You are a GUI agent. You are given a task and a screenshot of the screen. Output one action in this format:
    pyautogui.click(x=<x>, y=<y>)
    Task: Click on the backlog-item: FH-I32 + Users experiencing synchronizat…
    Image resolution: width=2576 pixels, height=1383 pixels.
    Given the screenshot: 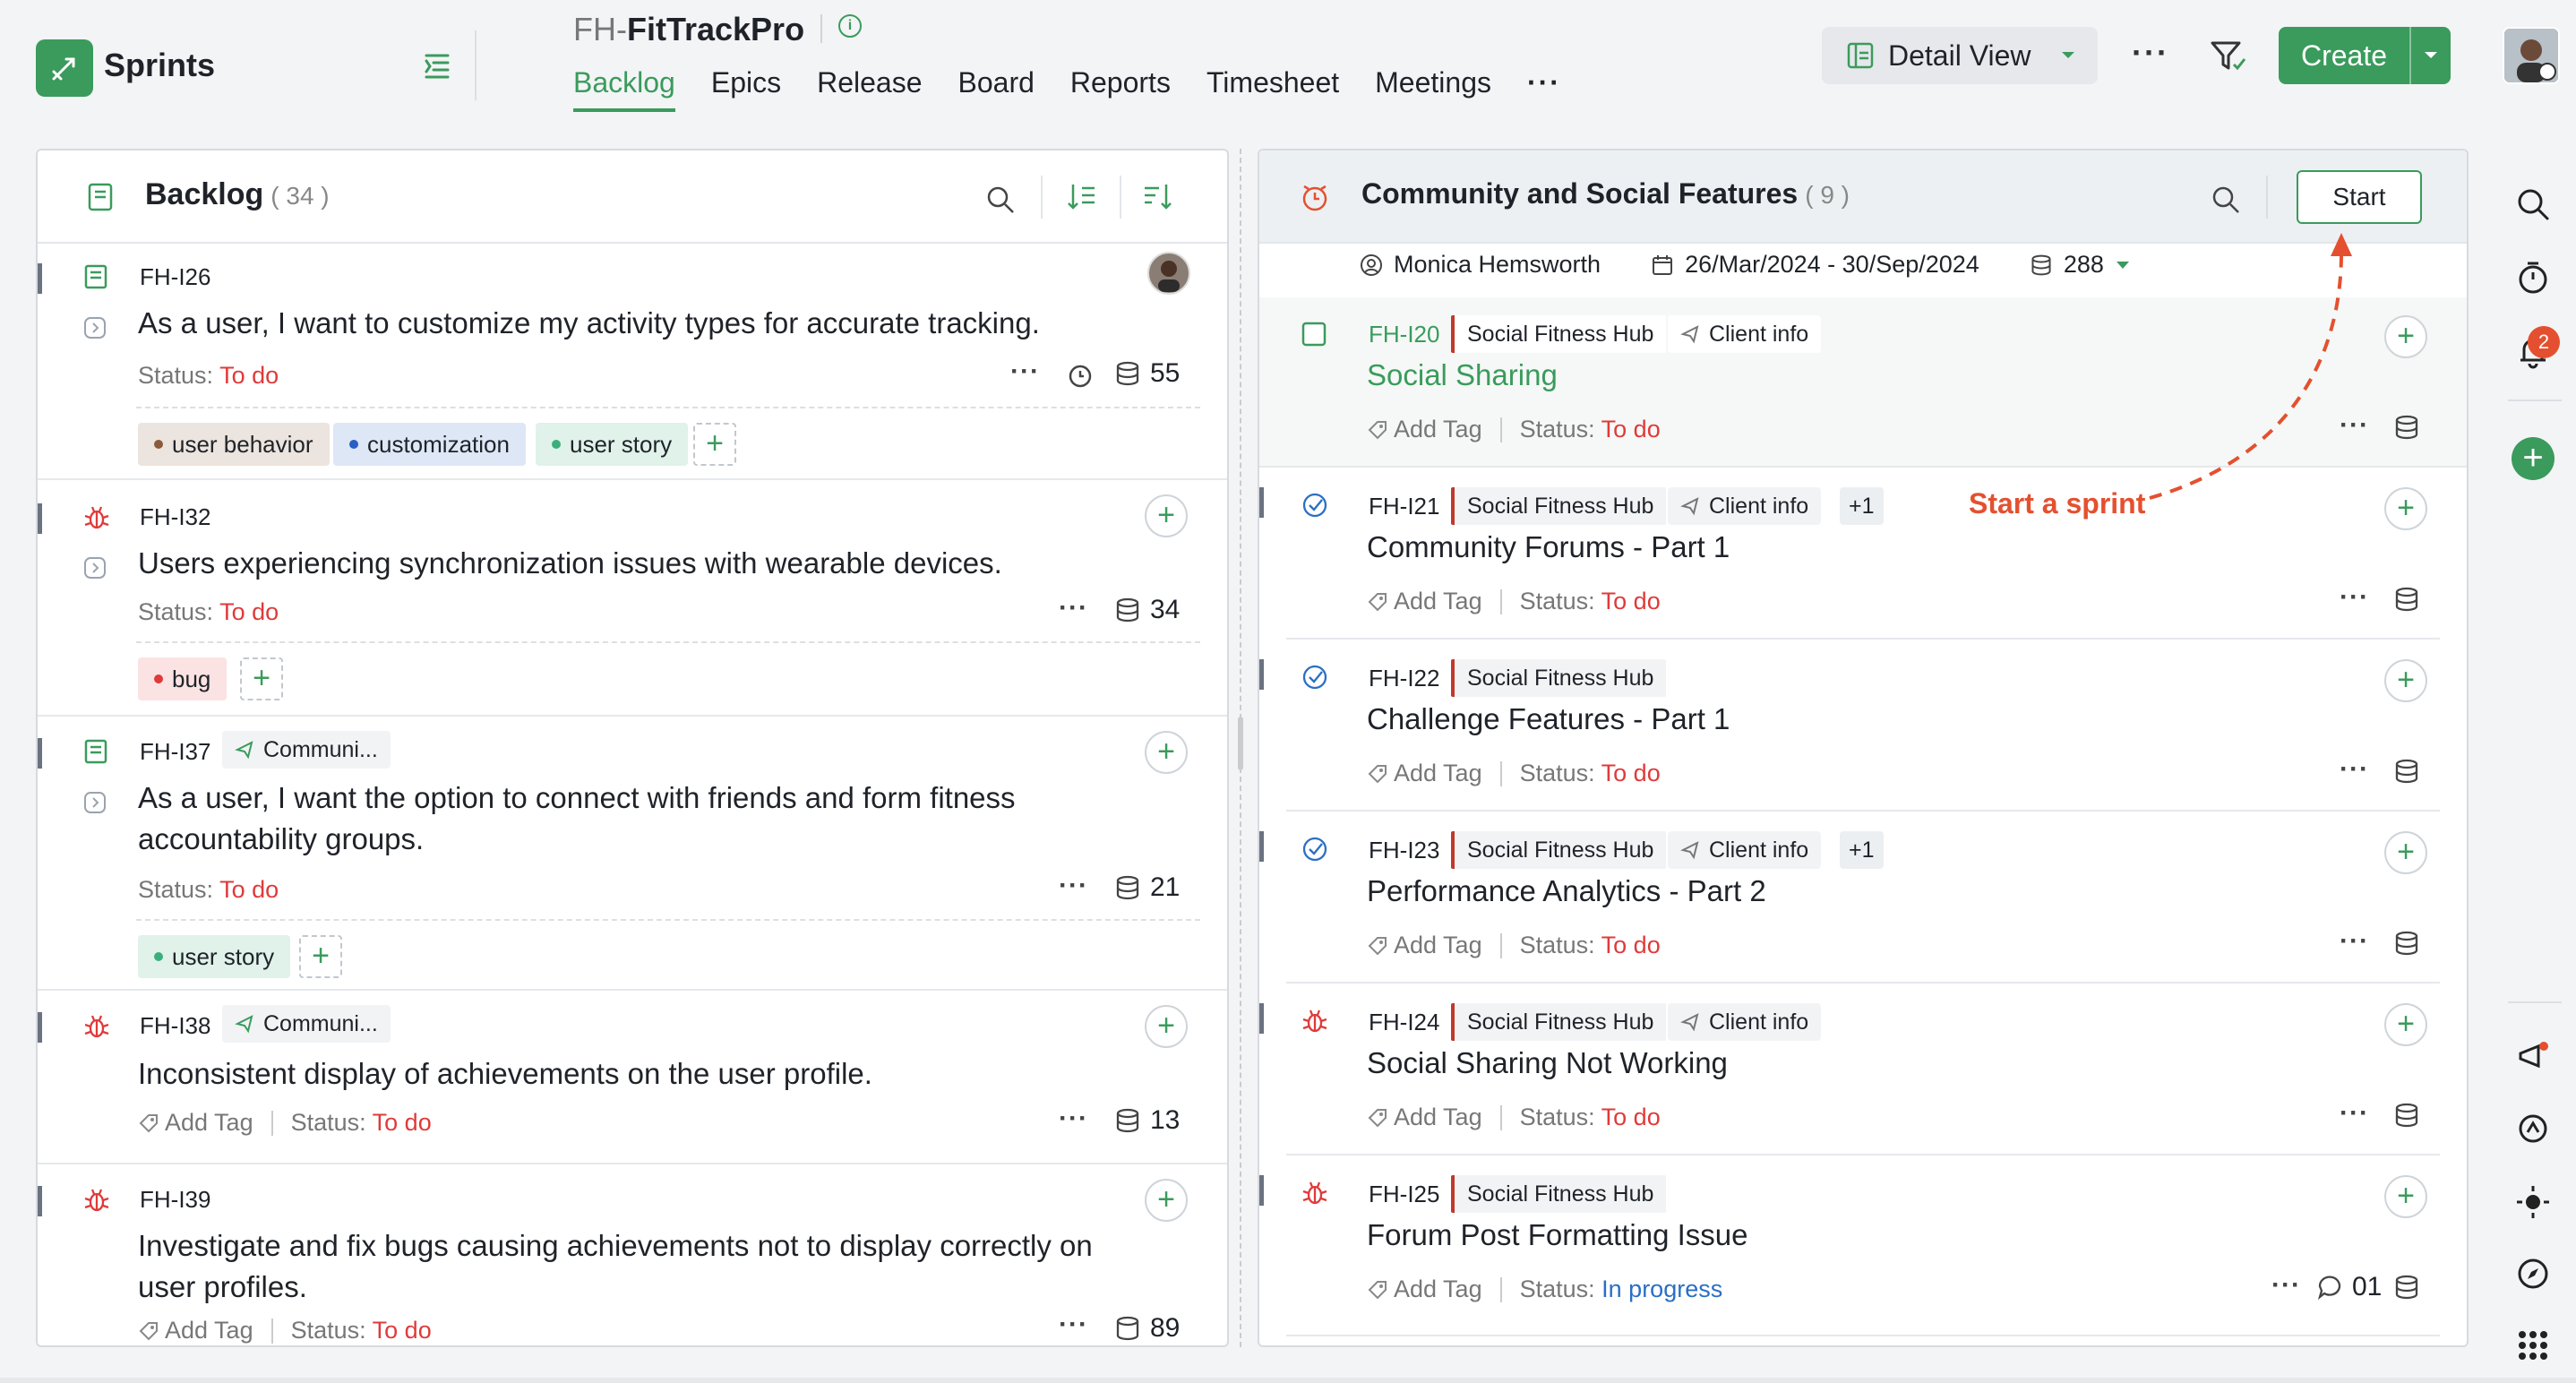 What is the action you would take?
    pyautogui.click(x=632, y=599)
    